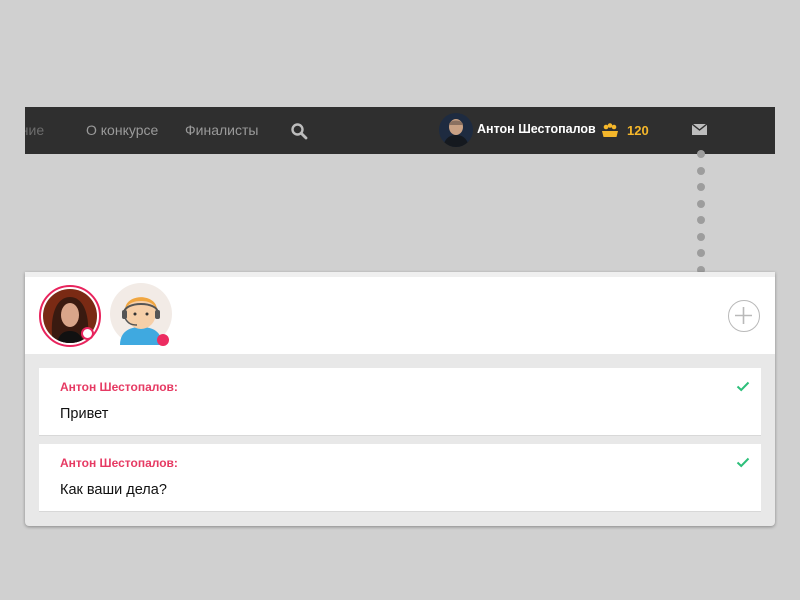  I want to click on plus-icon, so click(743, 315).